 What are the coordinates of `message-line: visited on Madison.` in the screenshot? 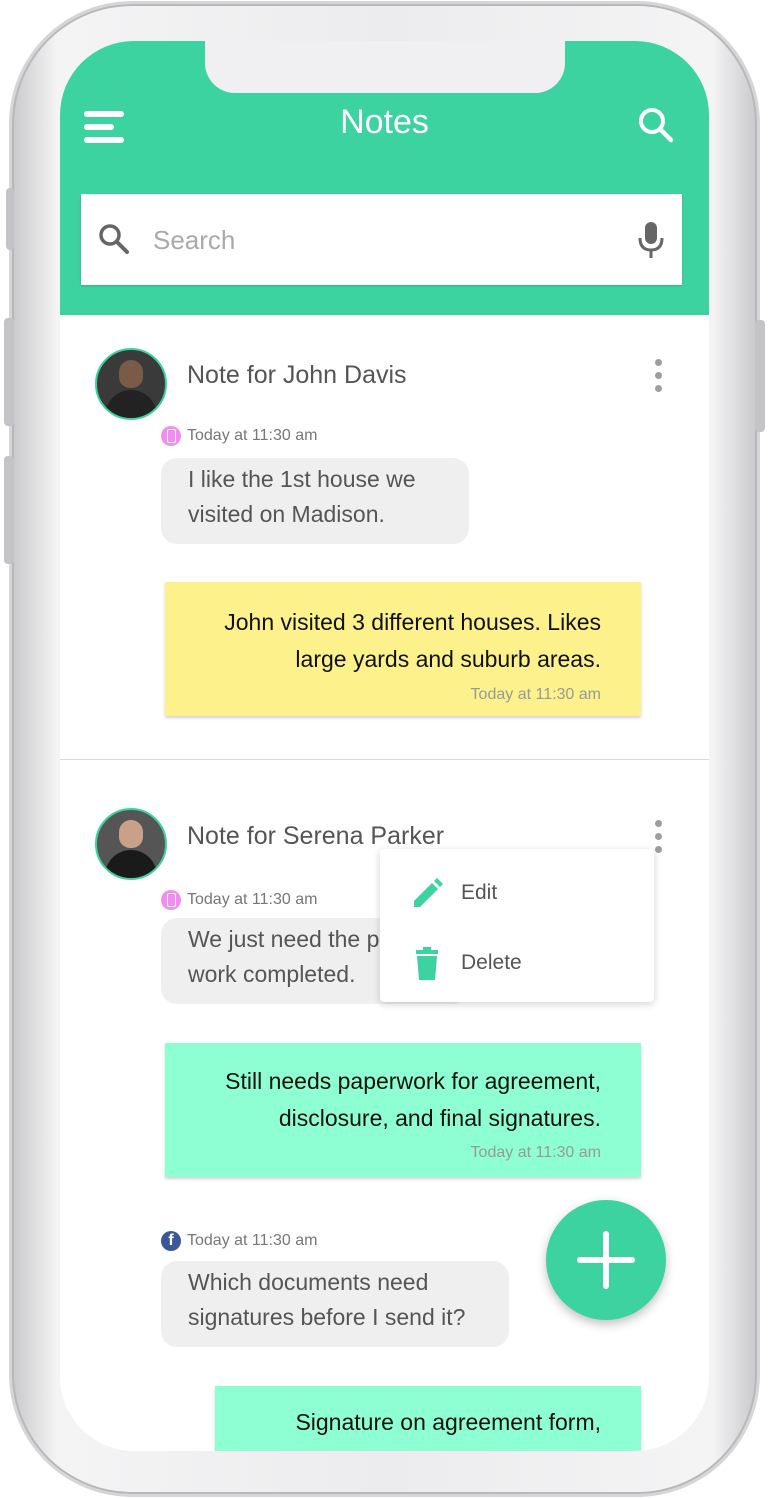 It's located at (286, 514).